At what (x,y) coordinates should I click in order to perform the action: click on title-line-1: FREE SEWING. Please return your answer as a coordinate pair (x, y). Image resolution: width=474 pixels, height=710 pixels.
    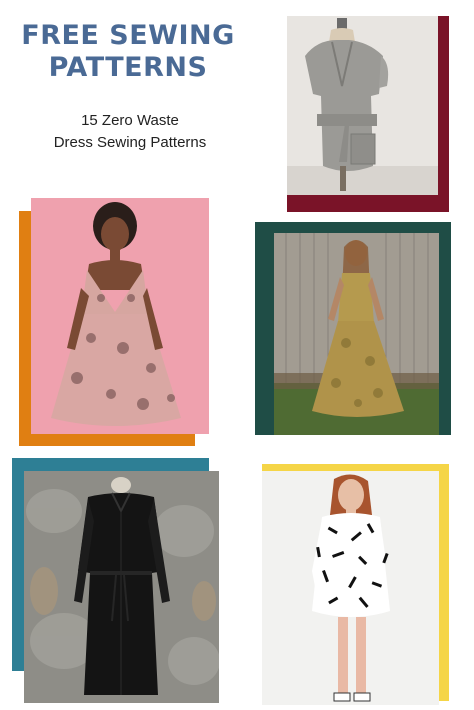
    Looking at the image, I should click on (128, 35).